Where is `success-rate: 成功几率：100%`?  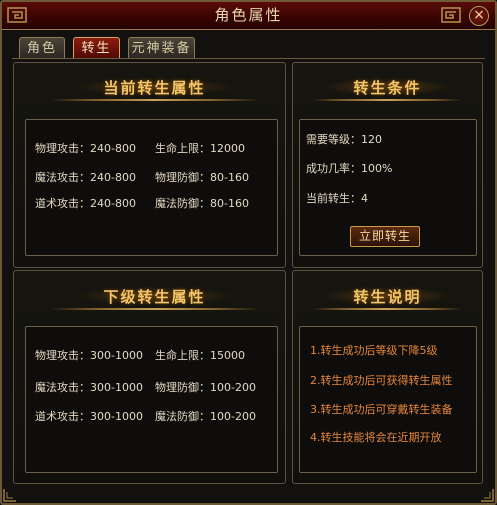
success-rate: 成功几率：100% is located at coordinates (349, 168).